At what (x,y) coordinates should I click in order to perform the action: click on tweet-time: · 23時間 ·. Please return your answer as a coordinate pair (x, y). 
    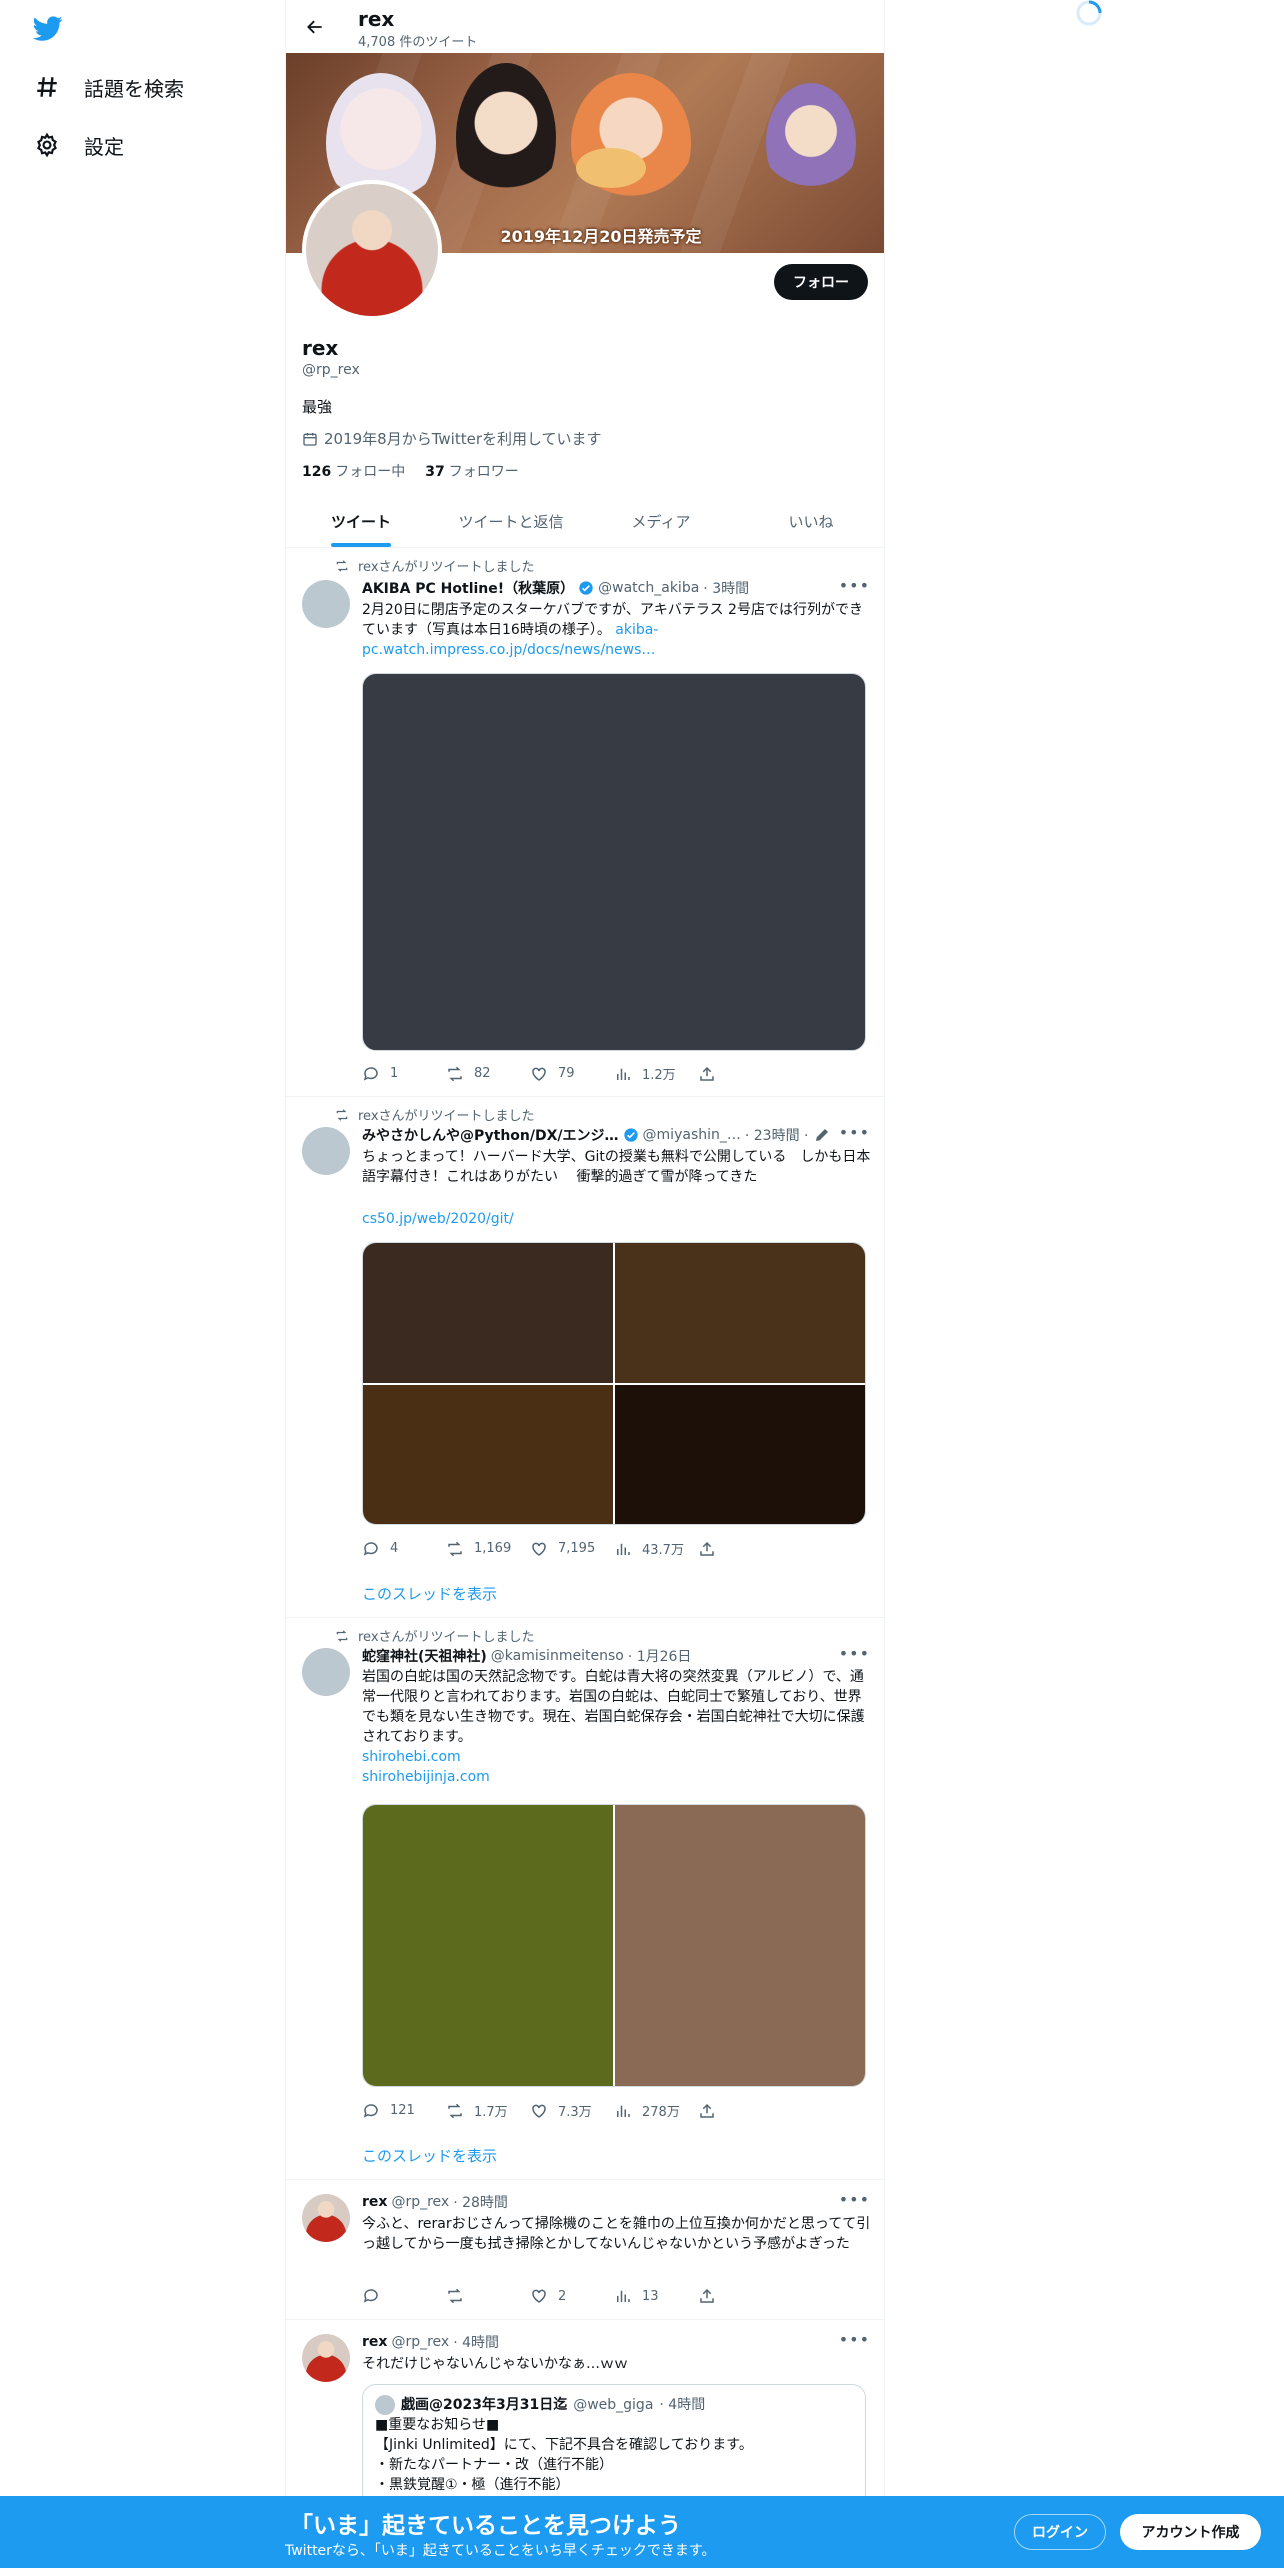
    Looking at the image, I should click on (777, 1135).